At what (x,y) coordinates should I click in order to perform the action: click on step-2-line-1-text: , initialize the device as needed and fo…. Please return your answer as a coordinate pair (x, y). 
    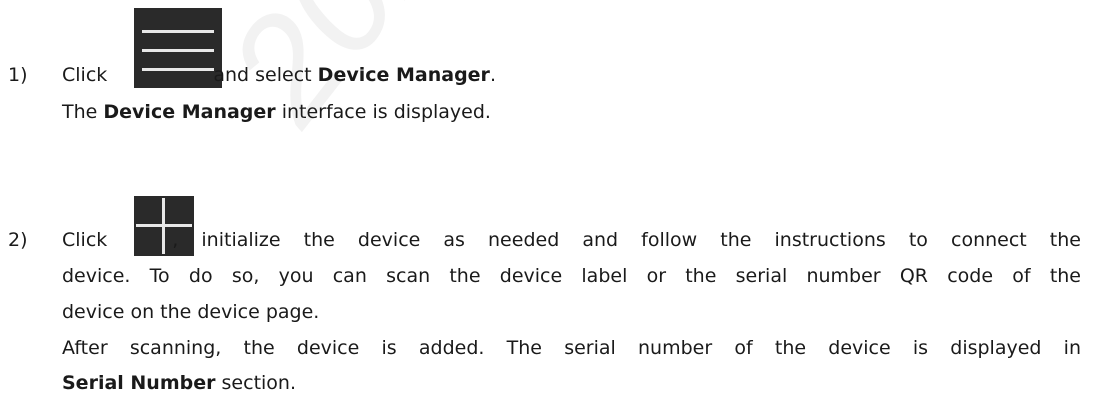
    Looking at the image, I should click on (626, 240).